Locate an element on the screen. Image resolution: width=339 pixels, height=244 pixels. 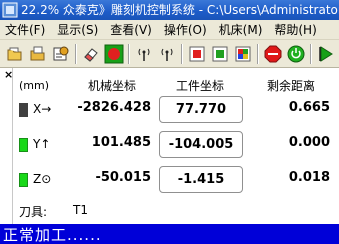
stop-sign-icon is located at coordinates (272, 53).